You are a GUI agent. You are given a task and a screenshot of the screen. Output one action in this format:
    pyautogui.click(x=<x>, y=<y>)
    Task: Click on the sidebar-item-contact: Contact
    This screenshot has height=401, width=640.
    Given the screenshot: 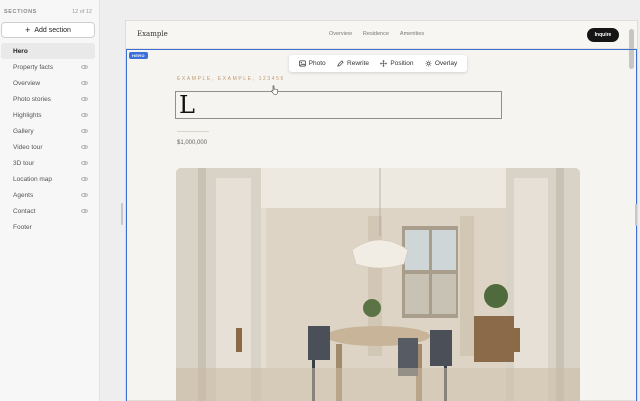 What is the action you would take?
    pyautogui.click(x=48, y=211)
    